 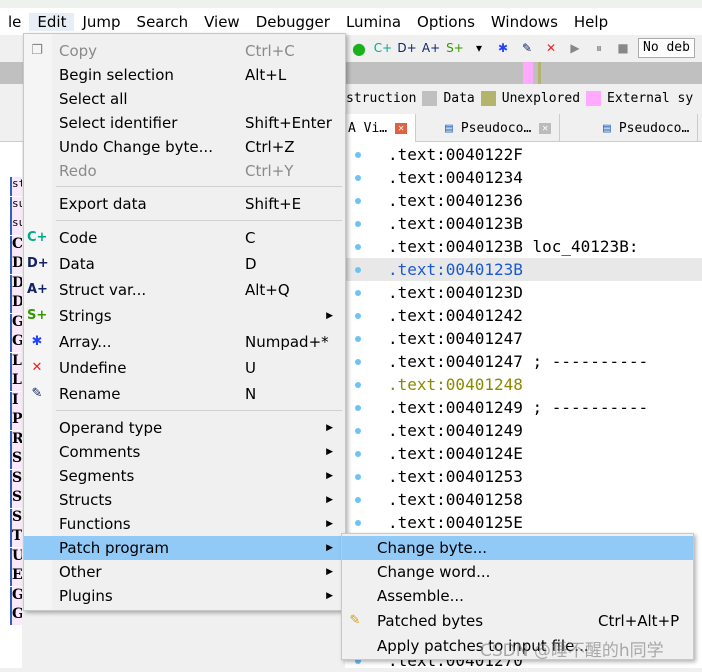 I want to click on menu-item-struct-var: A+ Struct var... Alt+Q, so click(x=184, y=290).